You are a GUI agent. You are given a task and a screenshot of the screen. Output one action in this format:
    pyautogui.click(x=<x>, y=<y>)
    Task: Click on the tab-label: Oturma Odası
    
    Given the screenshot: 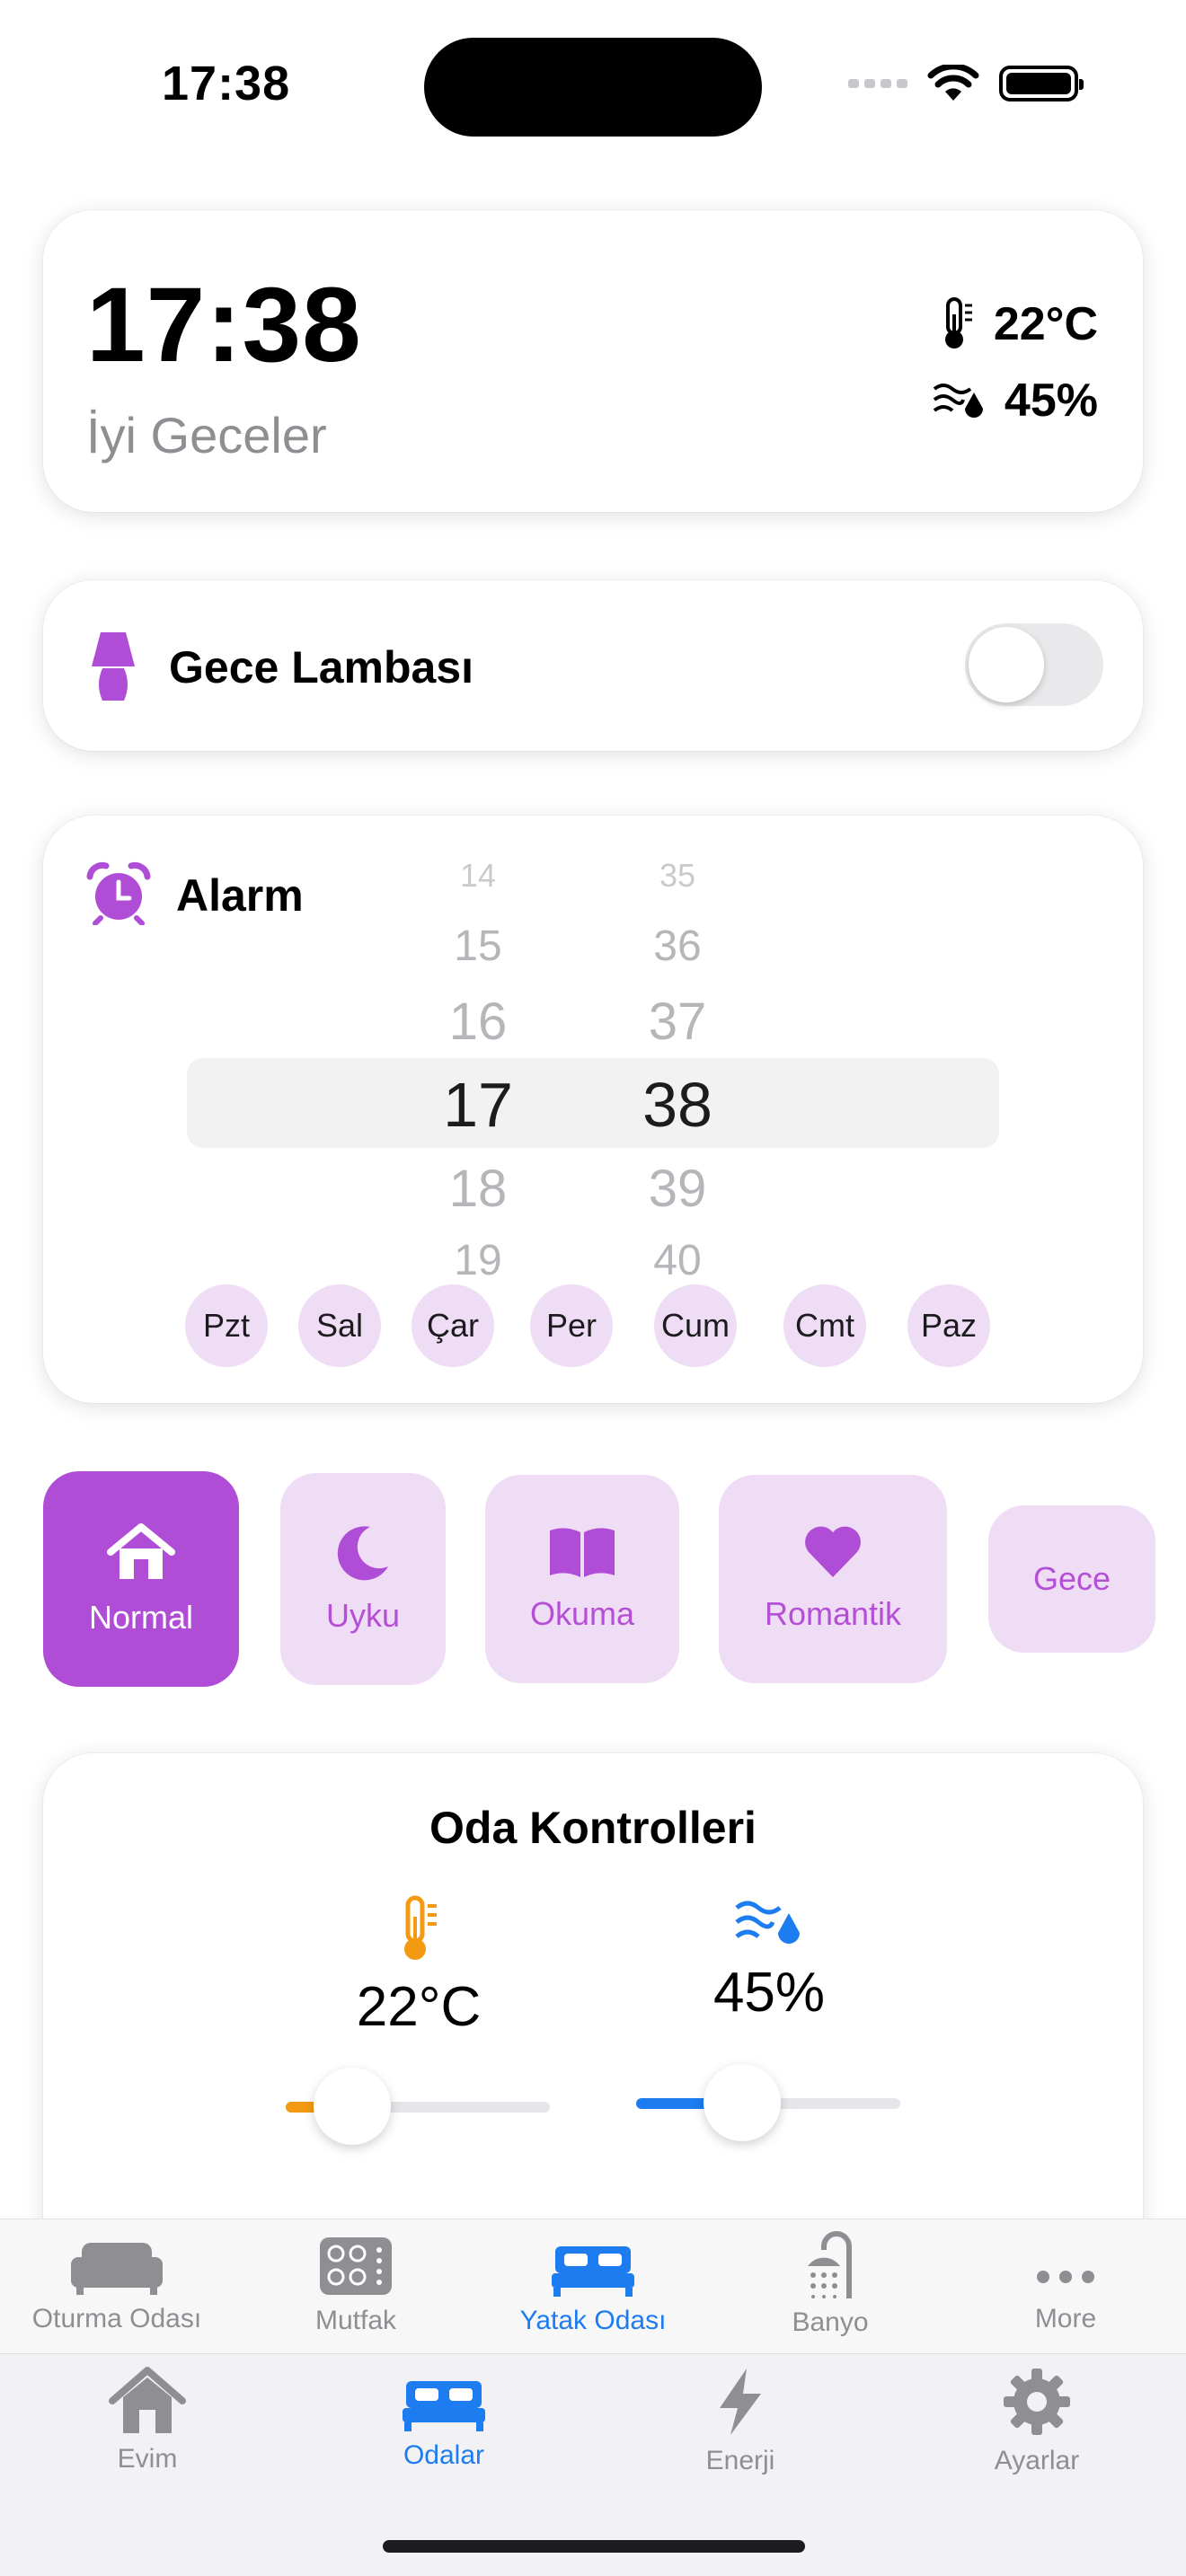 What is the action you would take?
    pyautogui.click(x=116, y=2318)
    